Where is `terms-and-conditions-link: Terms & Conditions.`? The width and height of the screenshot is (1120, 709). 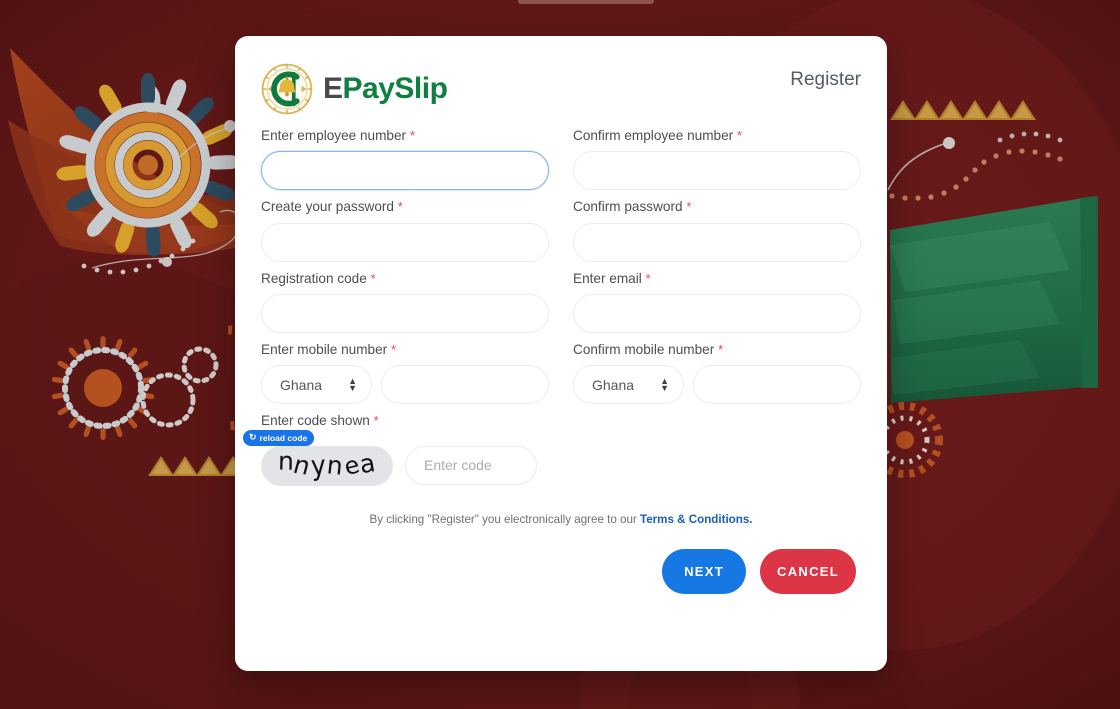
terms-and-conditions-link: Terms & Conditions. is located at coordinates (696, 519).